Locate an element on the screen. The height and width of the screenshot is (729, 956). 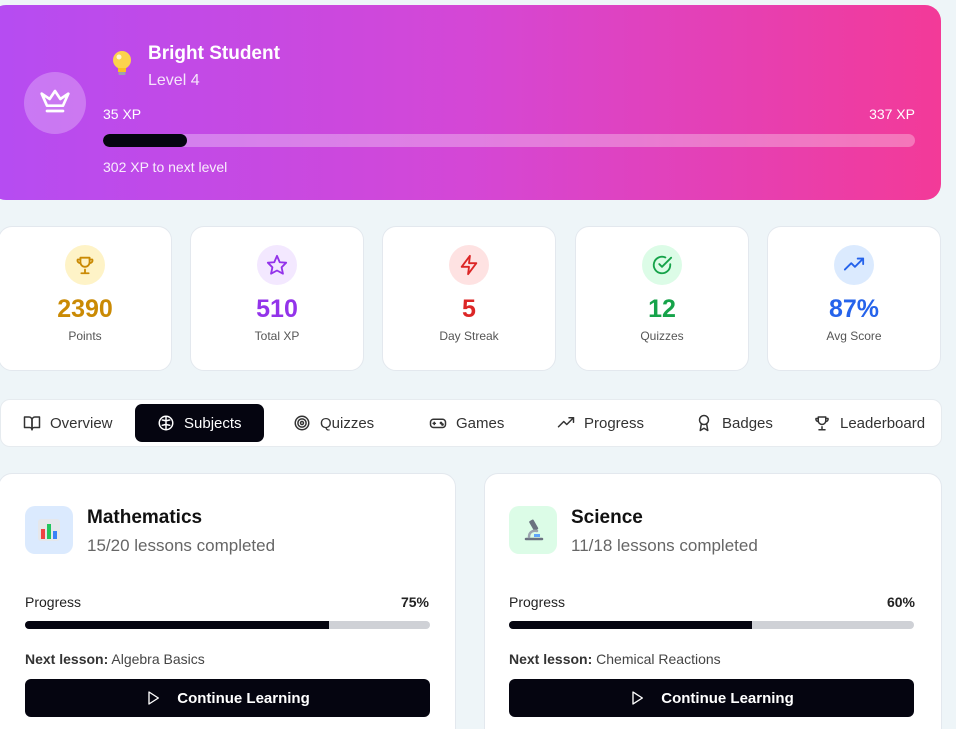
stat-card-points: 2390 Points is located at coordinates (86, 298).